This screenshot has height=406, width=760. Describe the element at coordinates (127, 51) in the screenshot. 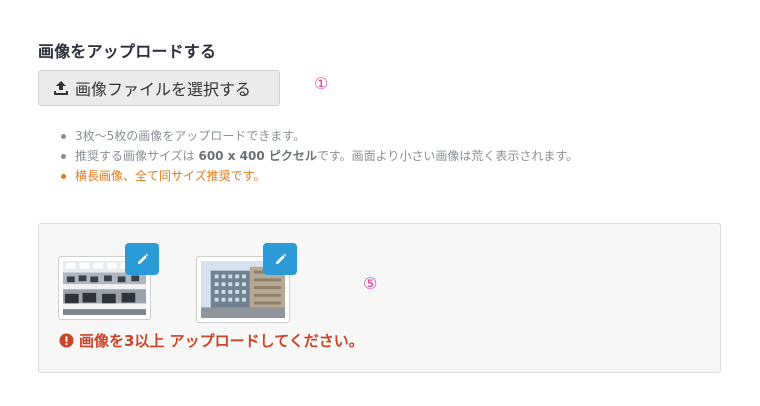

I see `section-title: 画像をアップロードする` at that location.